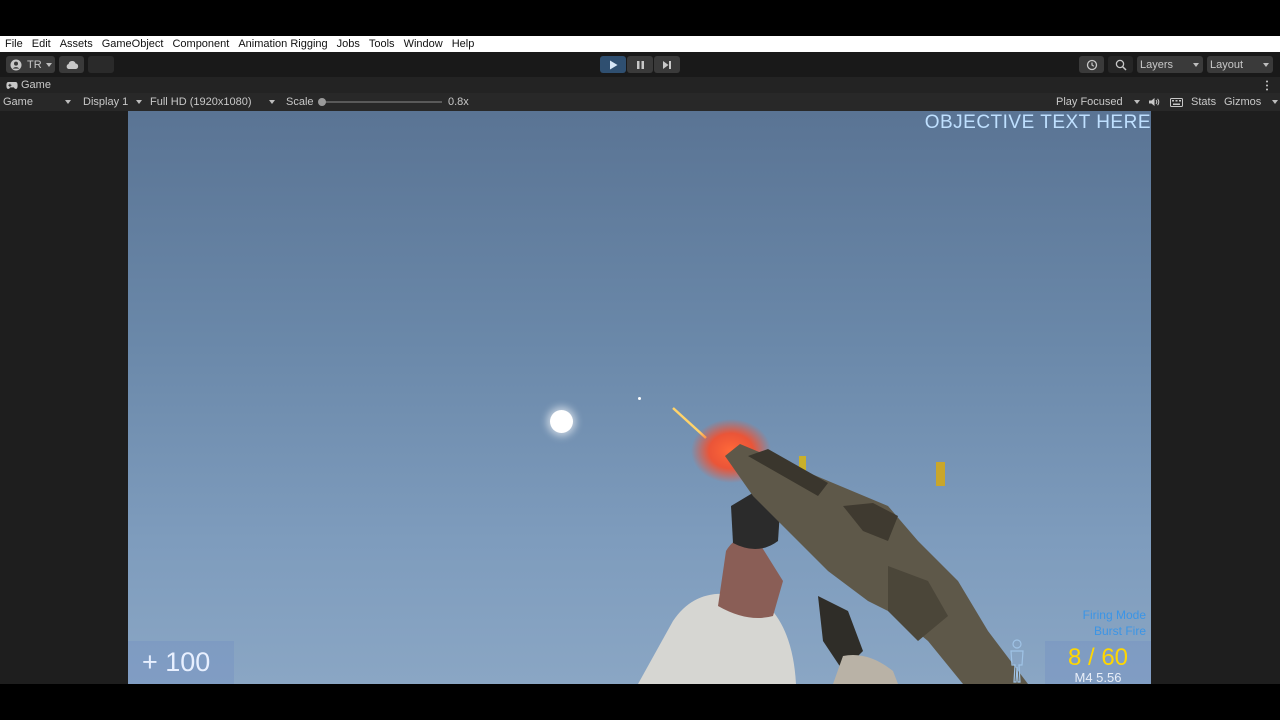  Describe the element at coordinates (16, 64) in the screenshot. I see `account-icon` at that location.